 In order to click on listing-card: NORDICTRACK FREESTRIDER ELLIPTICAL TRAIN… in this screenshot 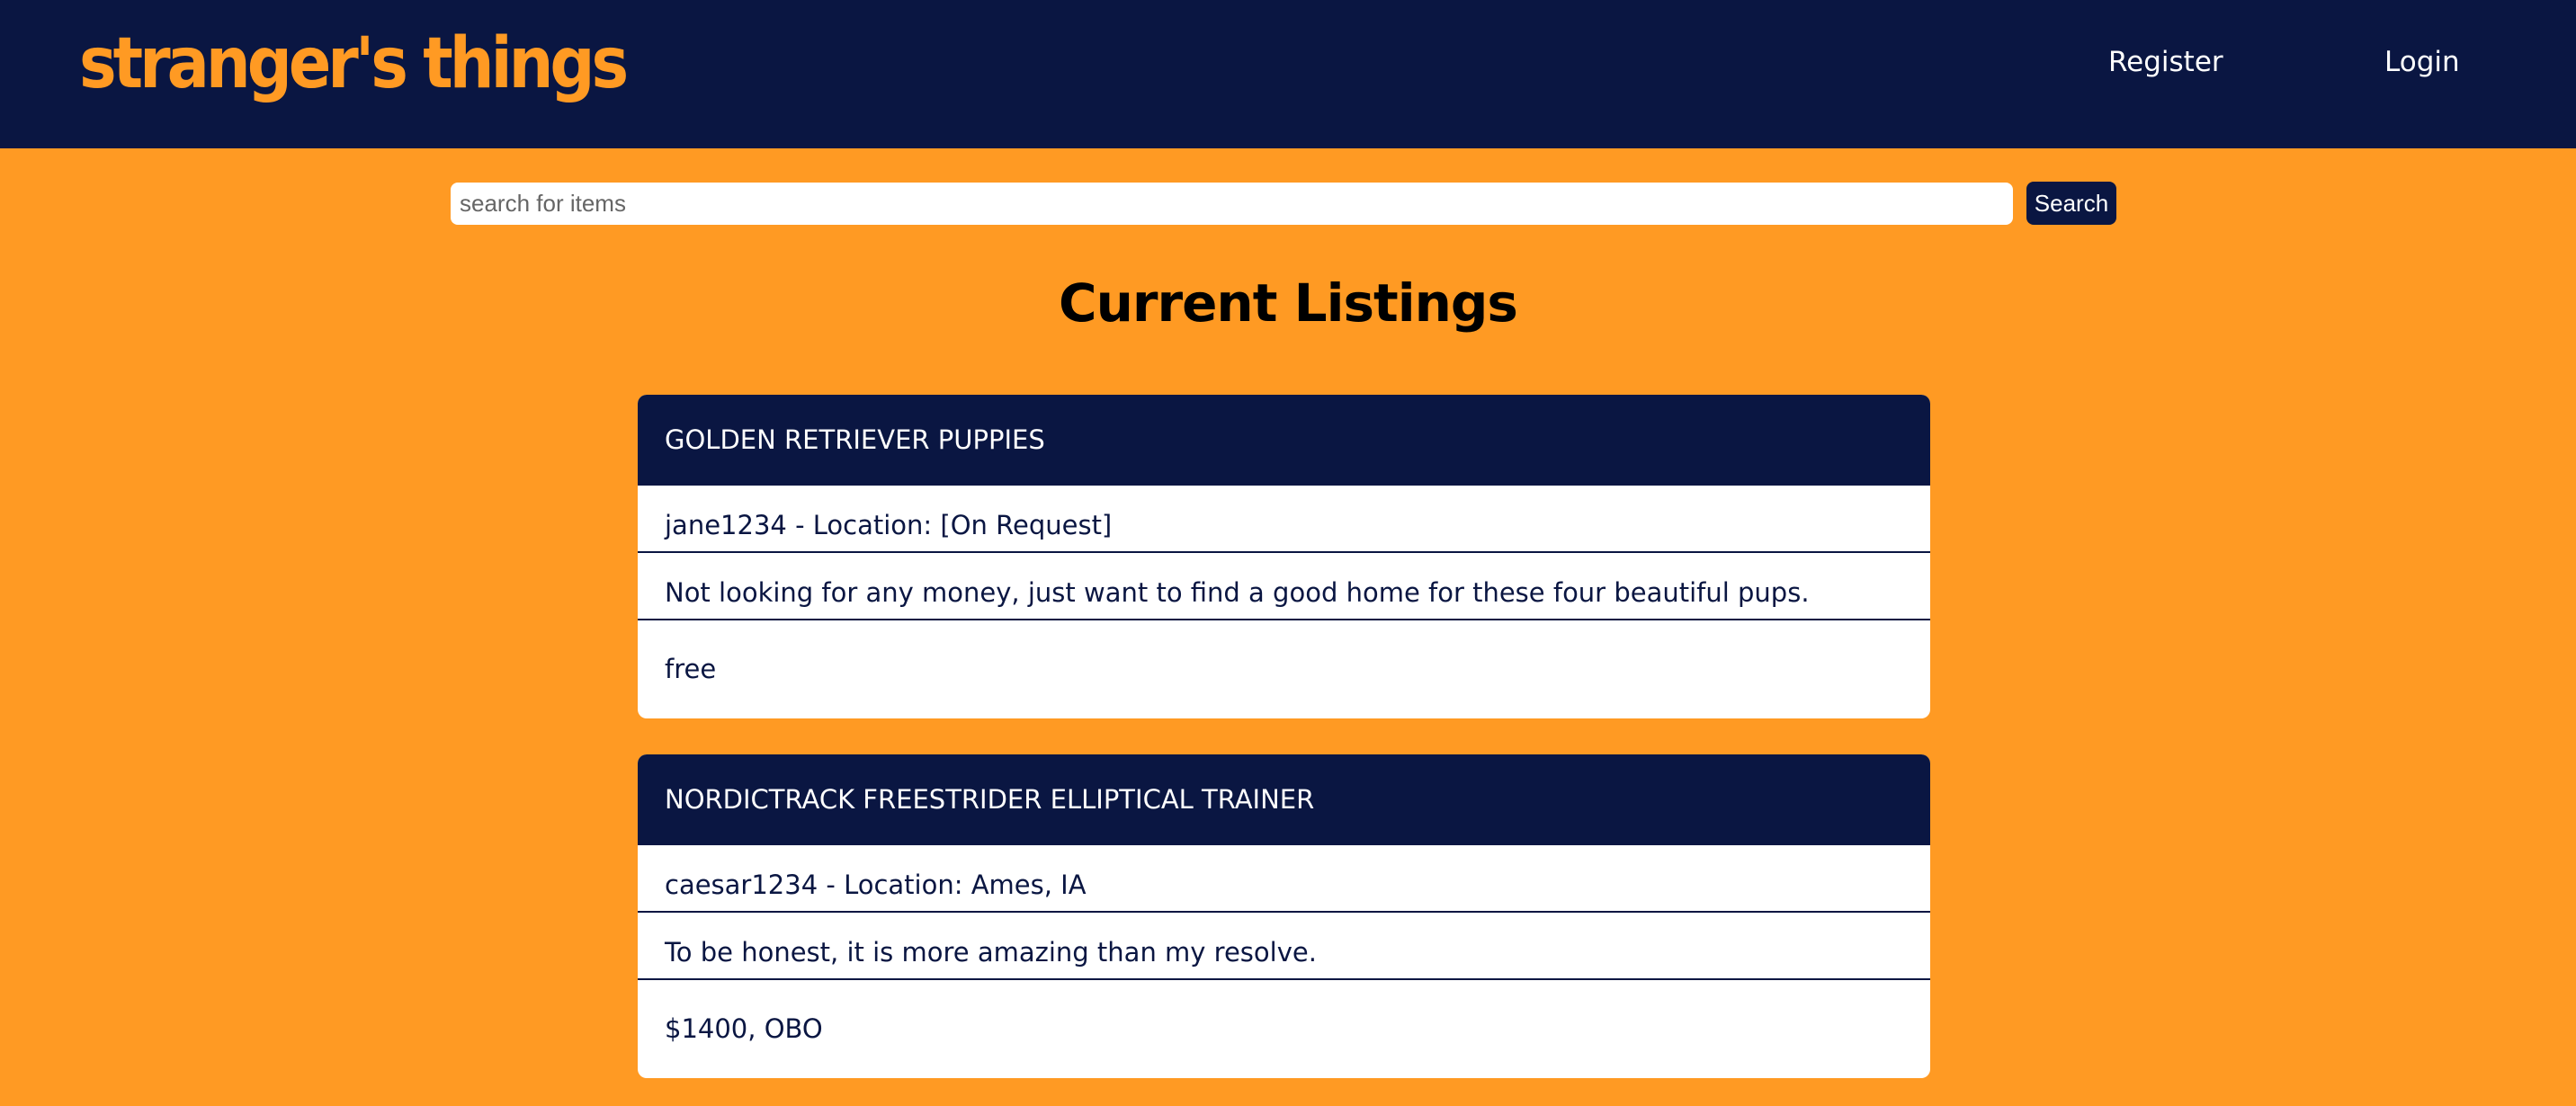, I will do `click(1284, 916)`.